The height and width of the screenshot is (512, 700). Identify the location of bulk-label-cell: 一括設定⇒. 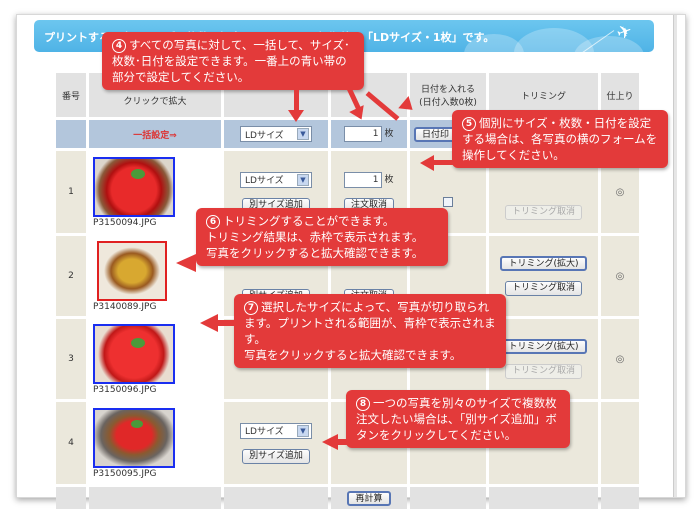
(155, 134).